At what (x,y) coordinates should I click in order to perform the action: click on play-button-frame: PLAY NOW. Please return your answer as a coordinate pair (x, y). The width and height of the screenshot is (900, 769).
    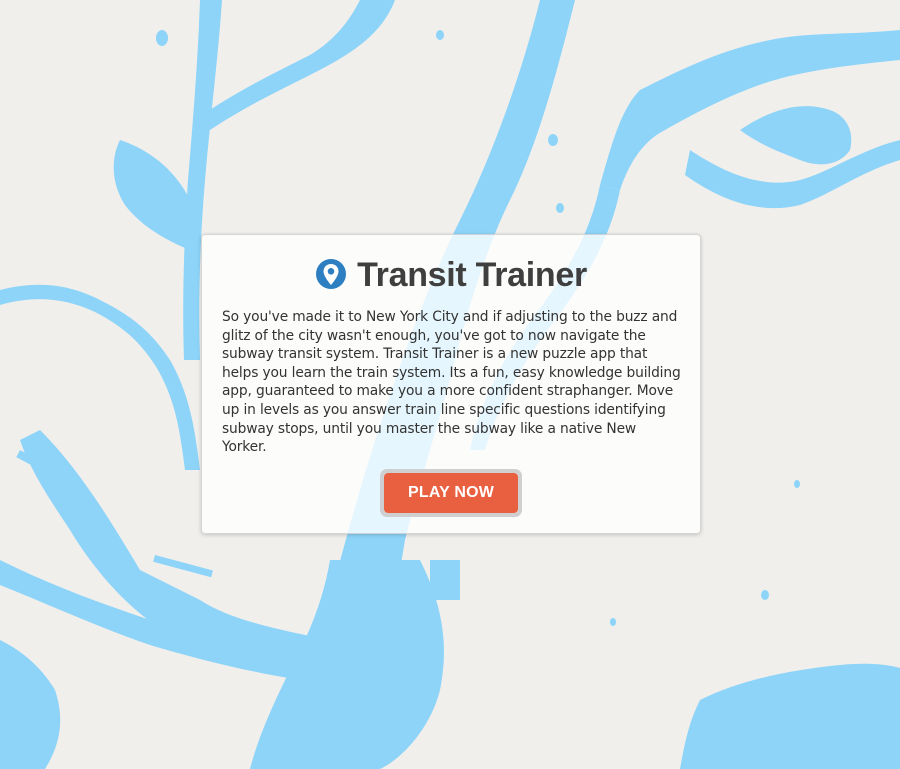
    Looking at the image, I should click on (451, 493).